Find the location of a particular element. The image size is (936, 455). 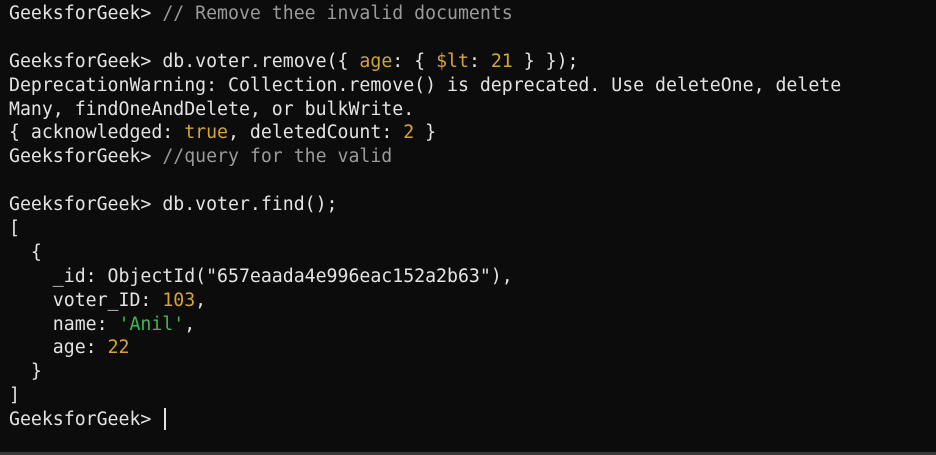

comment-text: //query for the valid is located at coordinates (277, 157).